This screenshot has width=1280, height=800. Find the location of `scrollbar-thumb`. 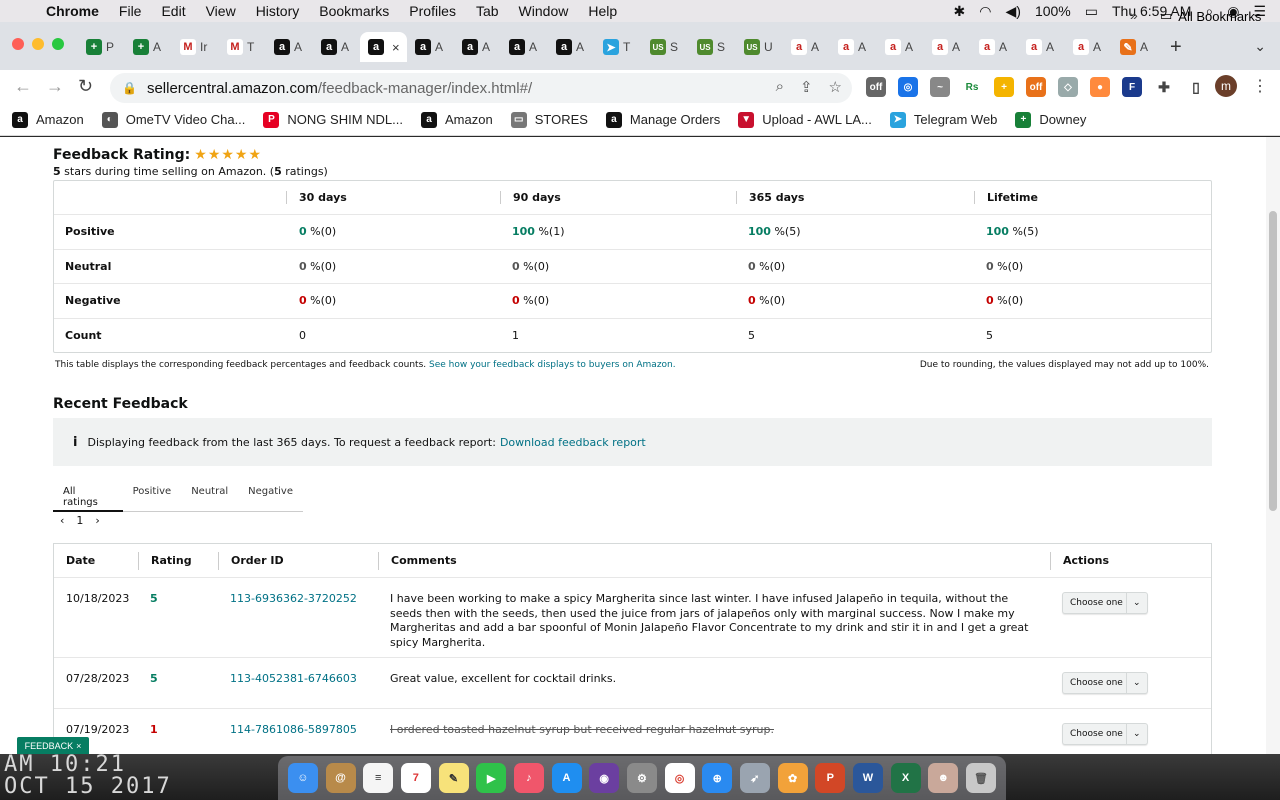

scrollbar-thumb is located at coordinates (1273, 361).